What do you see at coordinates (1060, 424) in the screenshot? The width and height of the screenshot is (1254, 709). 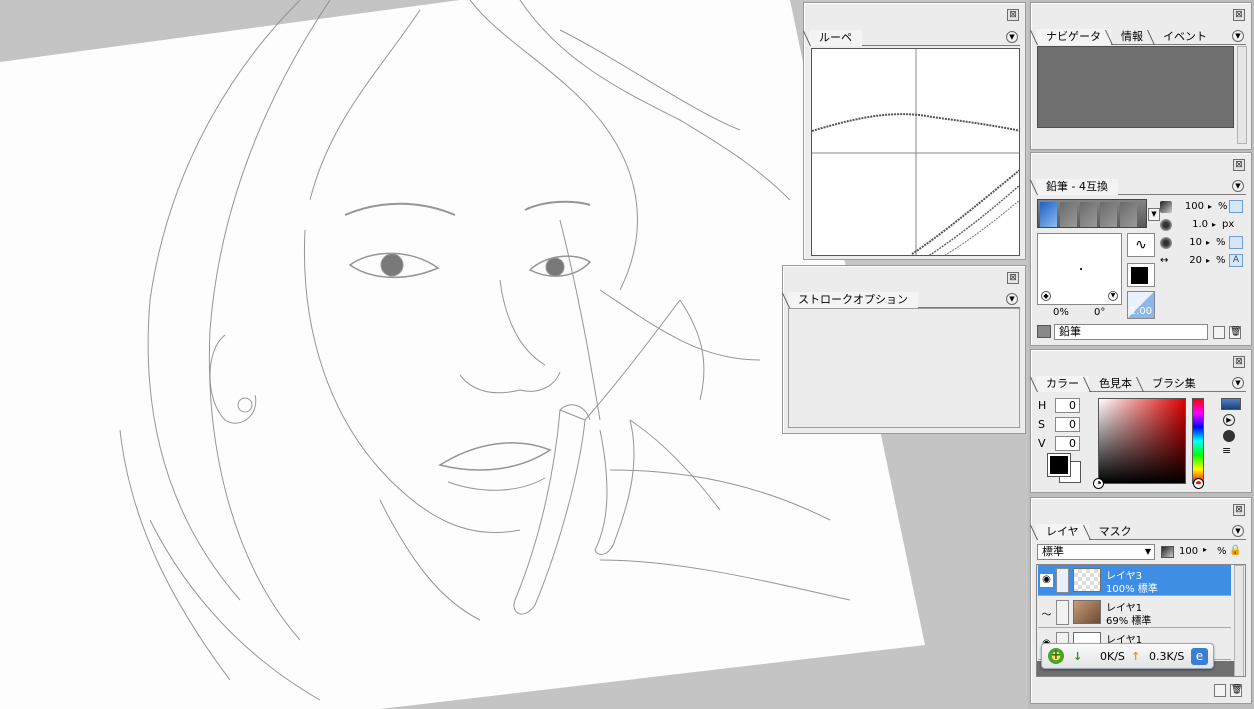 I see `saturation-field: S0` at bounding box center [1060, 424].